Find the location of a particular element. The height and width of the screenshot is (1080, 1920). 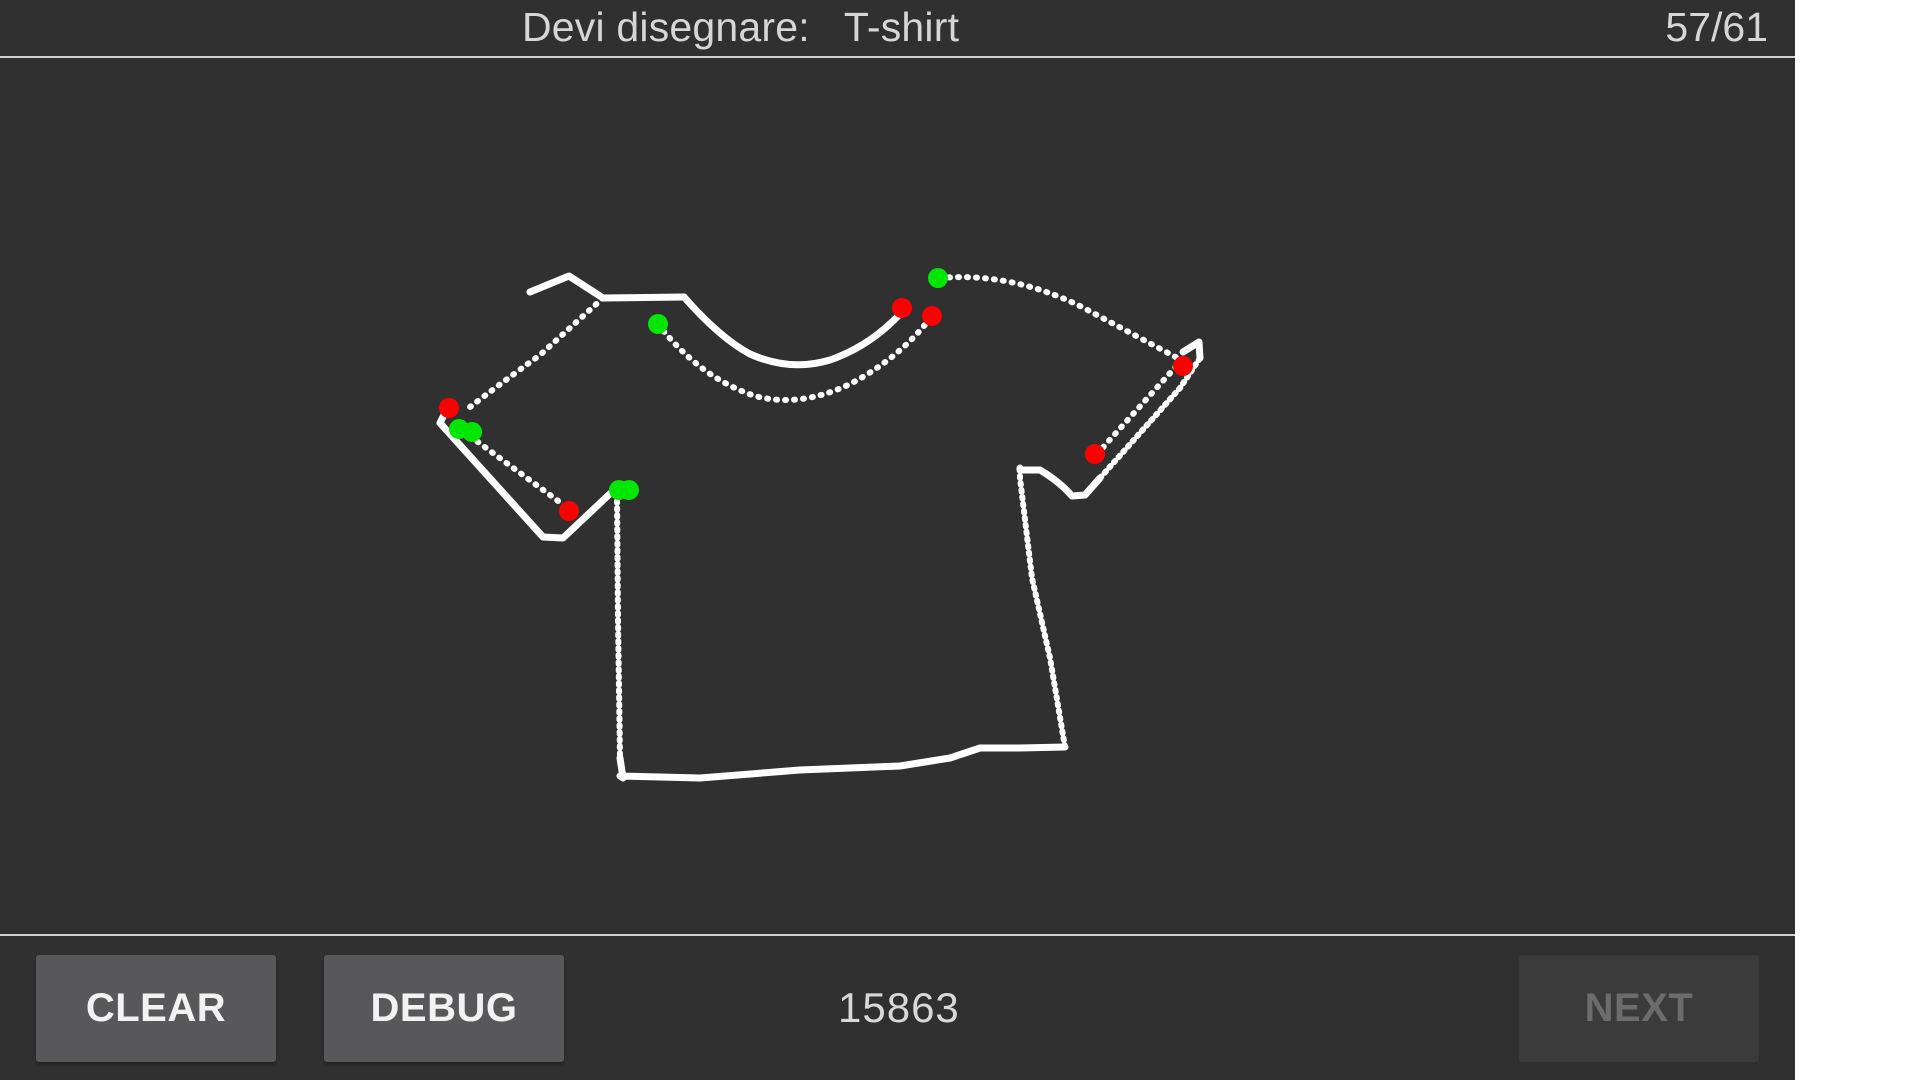

prompt-label: Devi disegnare: is located at coordinates (666, 27).